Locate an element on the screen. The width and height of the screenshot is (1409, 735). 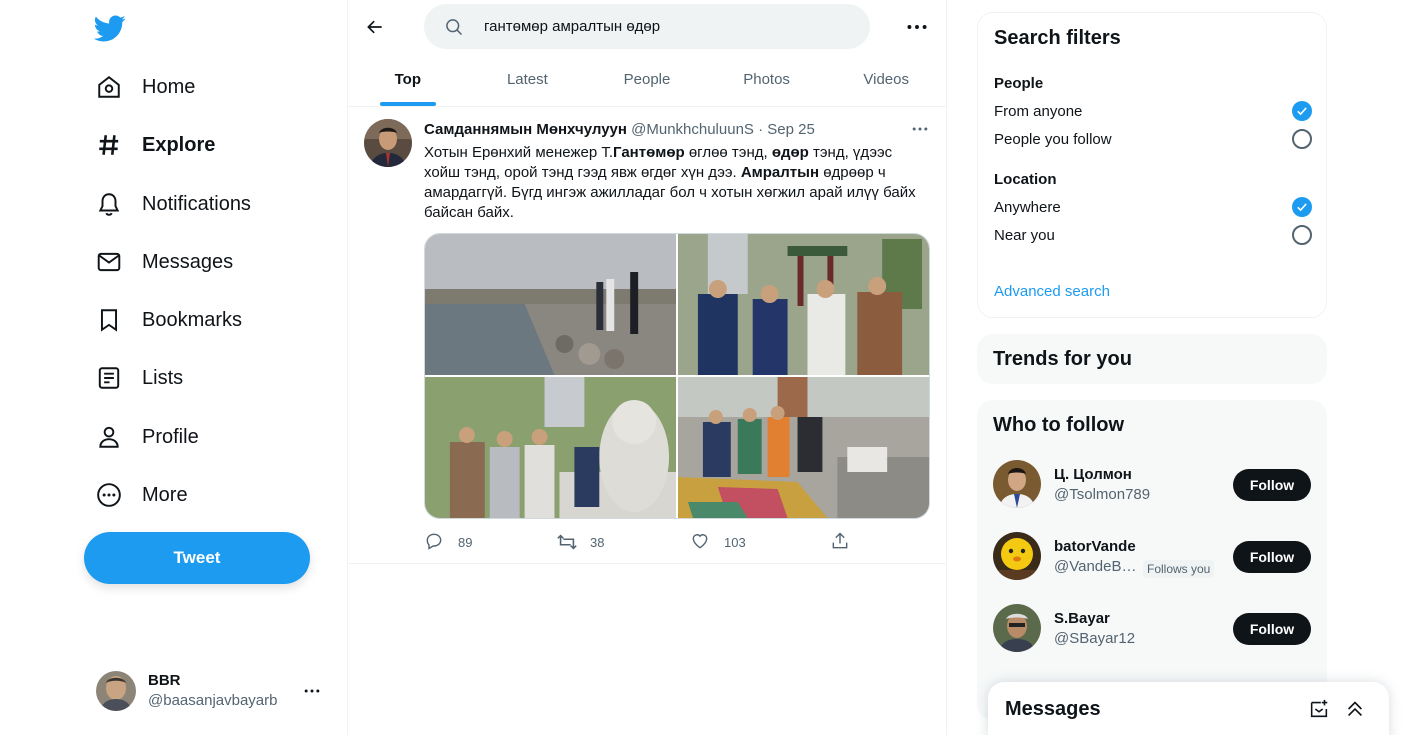
nav-label: Explore is located at coordinates (179, 144).